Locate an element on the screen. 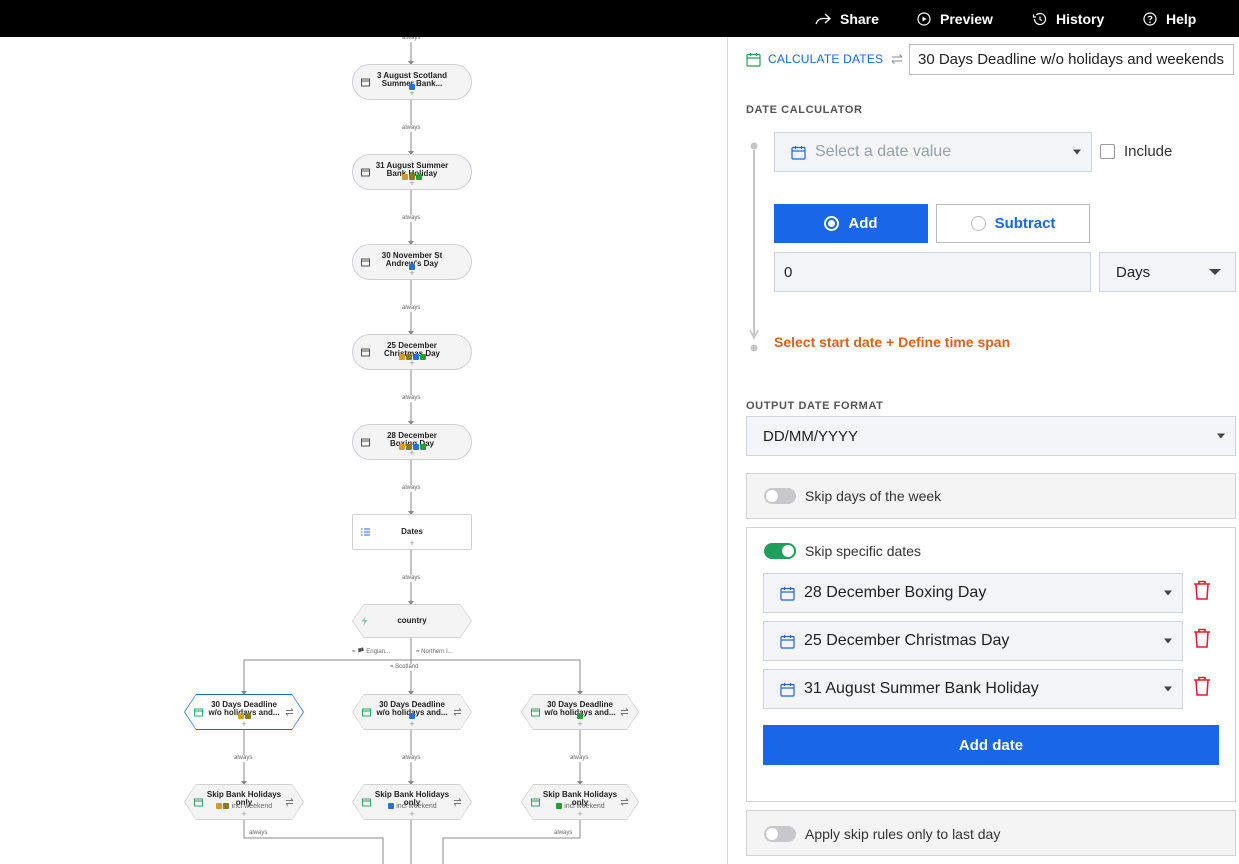 Image resolution: width=1239 pixels, height=864 pixels. flow-node-3-august: 3 August Scotland Summer Bank... + is located at coordinates (412, 82).